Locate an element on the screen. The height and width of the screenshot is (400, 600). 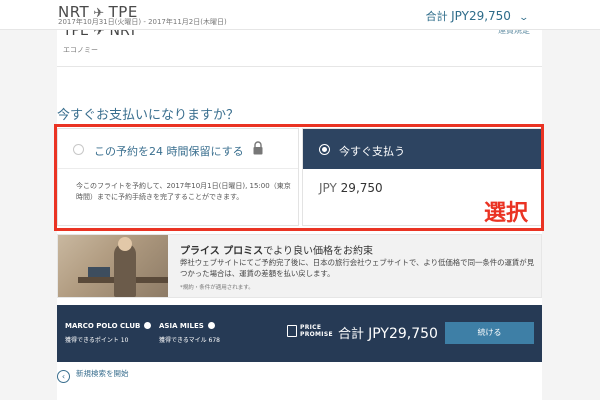
summary-total: 合計 JPY29,750 is located at coordinates (388, 332).